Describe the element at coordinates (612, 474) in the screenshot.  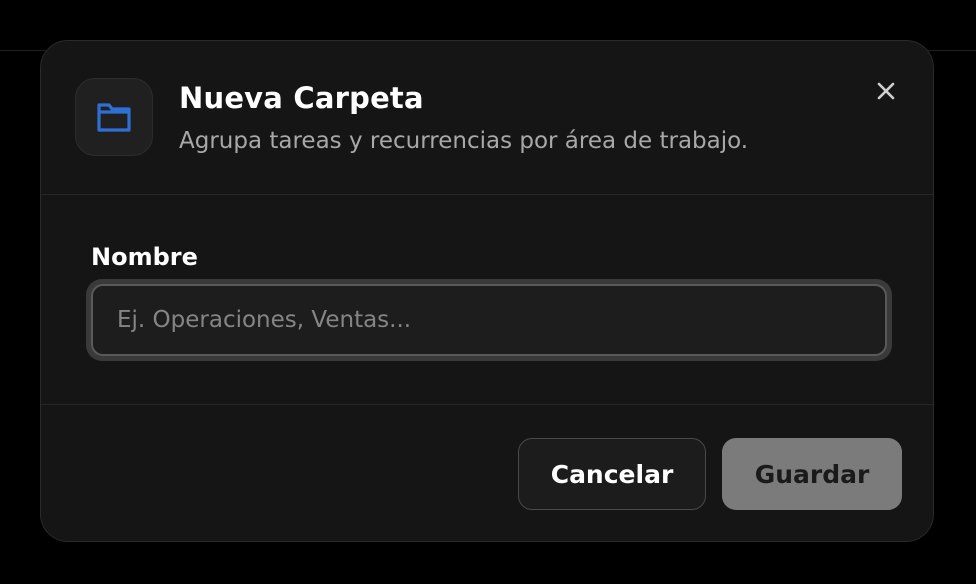
I see `cancel-button: Cancelar` at that location.